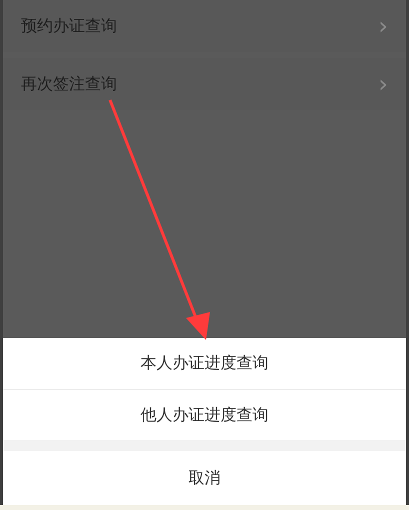 Image resolution: width=409 pixels, height=510 pixels. I want to click on sheet-option: 他人办证进度查询, so click(204, 414).